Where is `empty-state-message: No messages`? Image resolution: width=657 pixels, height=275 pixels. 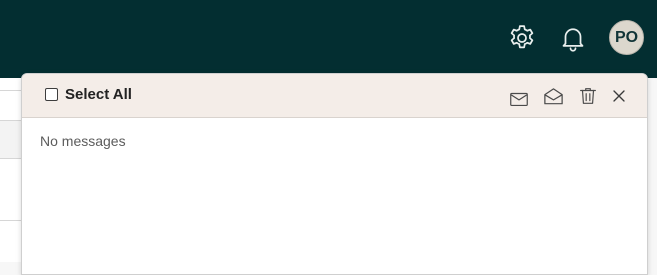
empty-state-message: No messages is located at coordinates (83, 141).